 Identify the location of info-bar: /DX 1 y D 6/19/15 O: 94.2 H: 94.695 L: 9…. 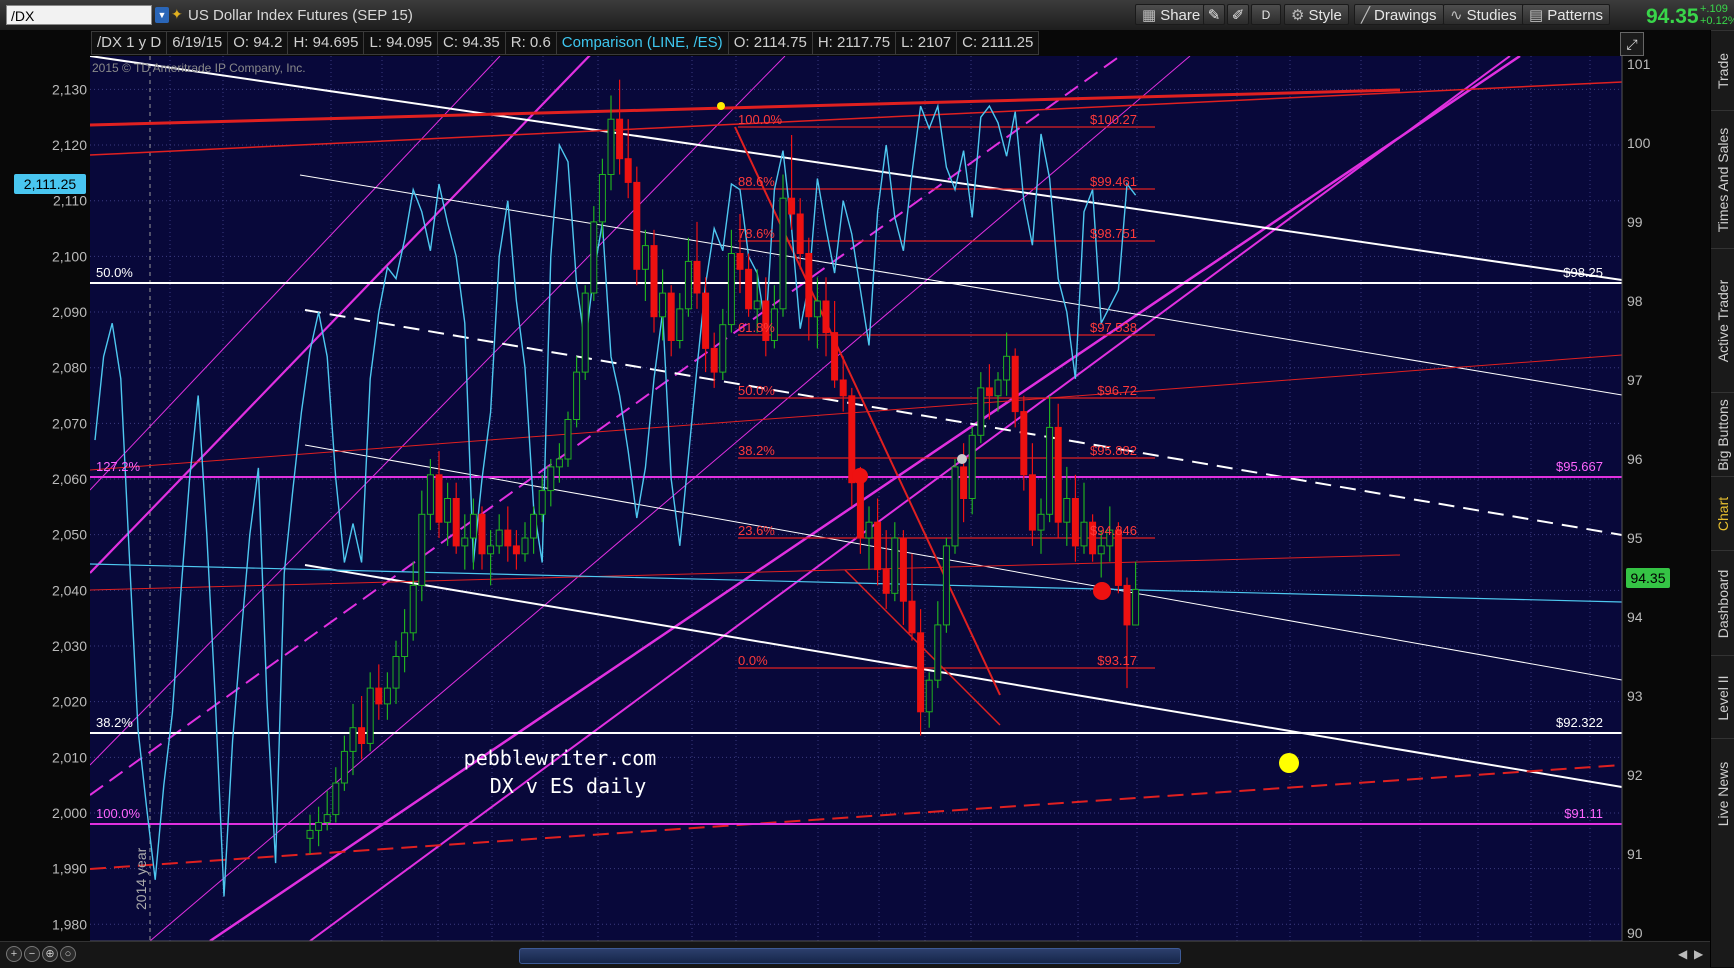
(565, 43).